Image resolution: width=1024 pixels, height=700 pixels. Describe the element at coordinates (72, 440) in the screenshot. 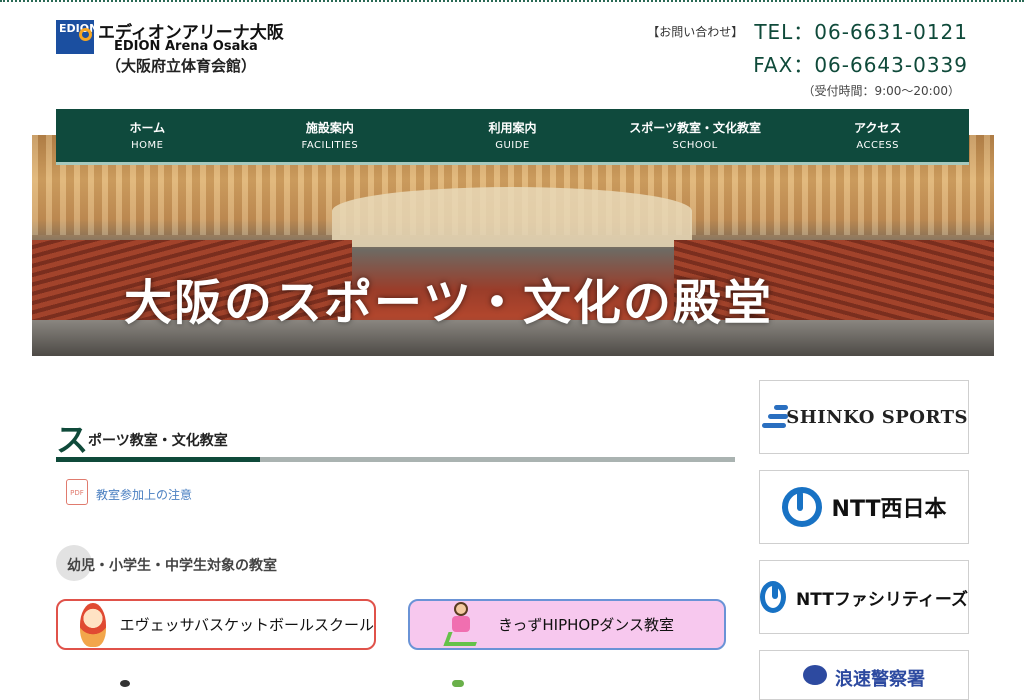

I see `section-title-initial: ス` at that location.